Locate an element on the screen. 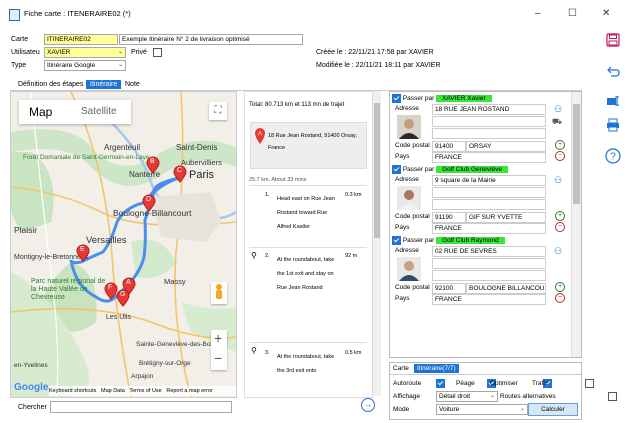  keyboard-shortcuts-link: Keyboard shortcuts is located at coordinates (72, 391).